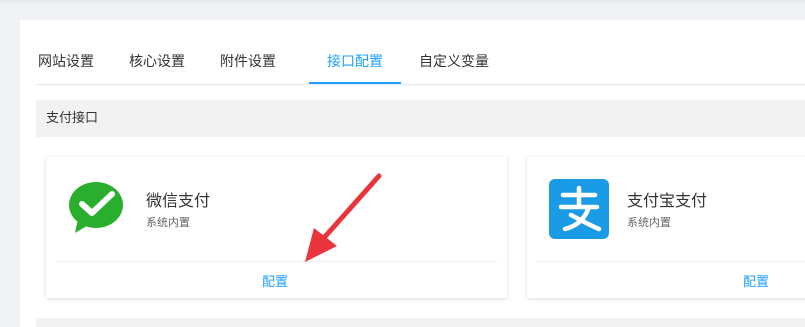 This screenshot has height=327, width=805. I want to click on tab-attachment-settings: 附件设置, so click(248, 67).